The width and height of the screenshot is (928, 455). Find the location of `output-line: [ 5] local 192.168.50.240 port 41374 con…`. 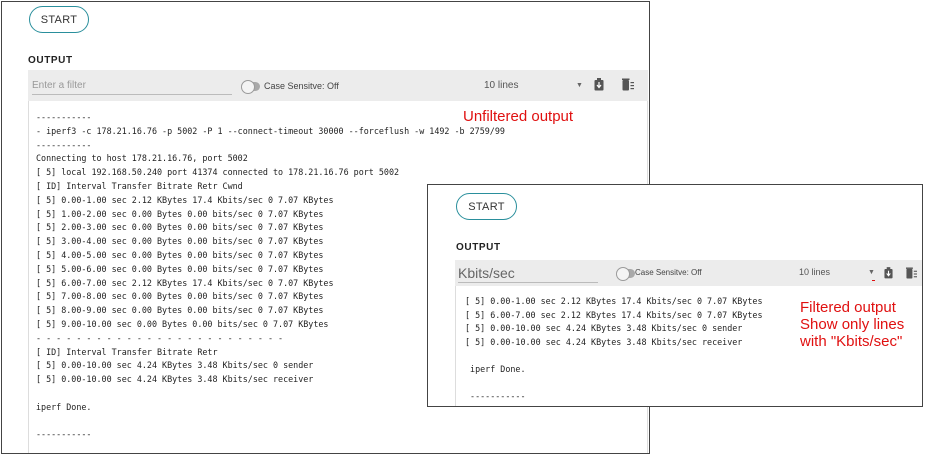

output-line: [ 5] local 192.168.50.240 port 41374 con… is located at coordinates (218, 172).